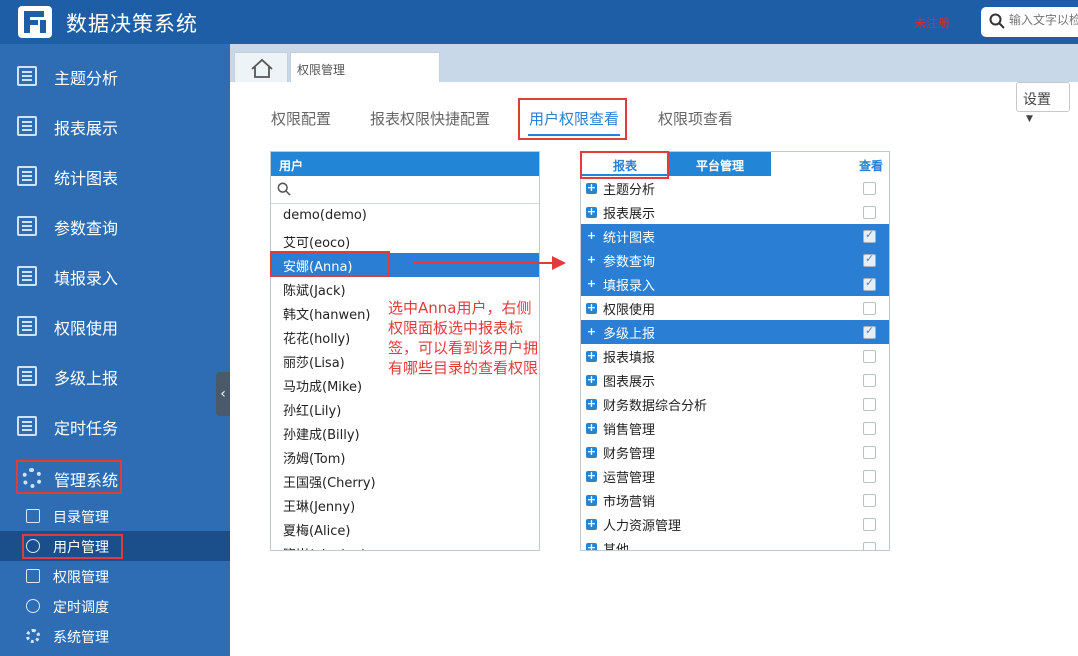 The height and width of the screenshot is (656, 1078). I want to click on global-search, so click(1029, 22).